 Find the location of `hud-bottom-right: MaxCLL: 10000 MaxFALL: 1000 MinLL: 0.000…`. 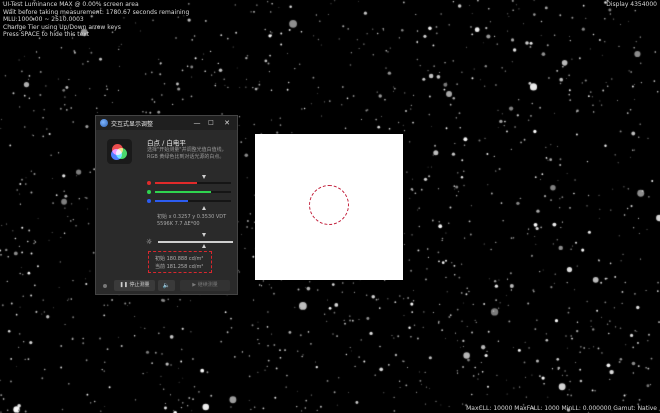

hud-bottom-right: MaxCLL: 10000 MaxFALL: 1000 MinLL: 0.000… is located at coordinates (561, 408).